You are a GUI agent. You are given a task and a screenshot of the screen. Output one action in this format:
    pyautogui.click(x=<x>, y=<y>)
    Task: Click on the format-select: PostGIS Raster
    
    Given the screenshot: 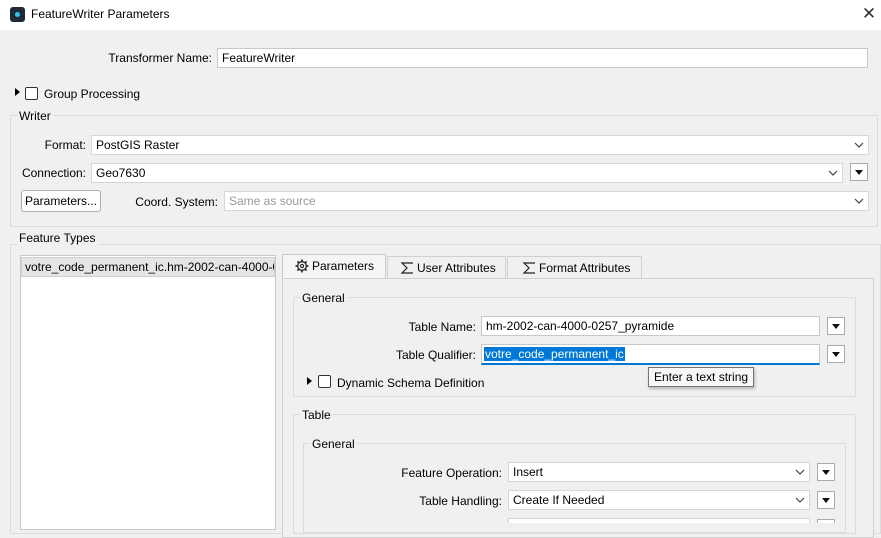 What is the action you would take?
    pyautogui.click(x=480, y=145)
    